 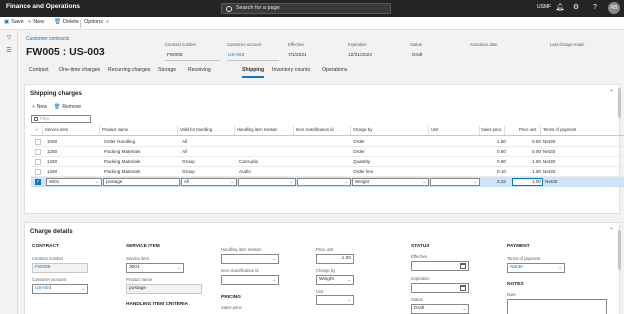 What do you see at coordinates (544, 7) in the screenshot?
I see `company-picker: USMF` at bounding box center [544, 7].